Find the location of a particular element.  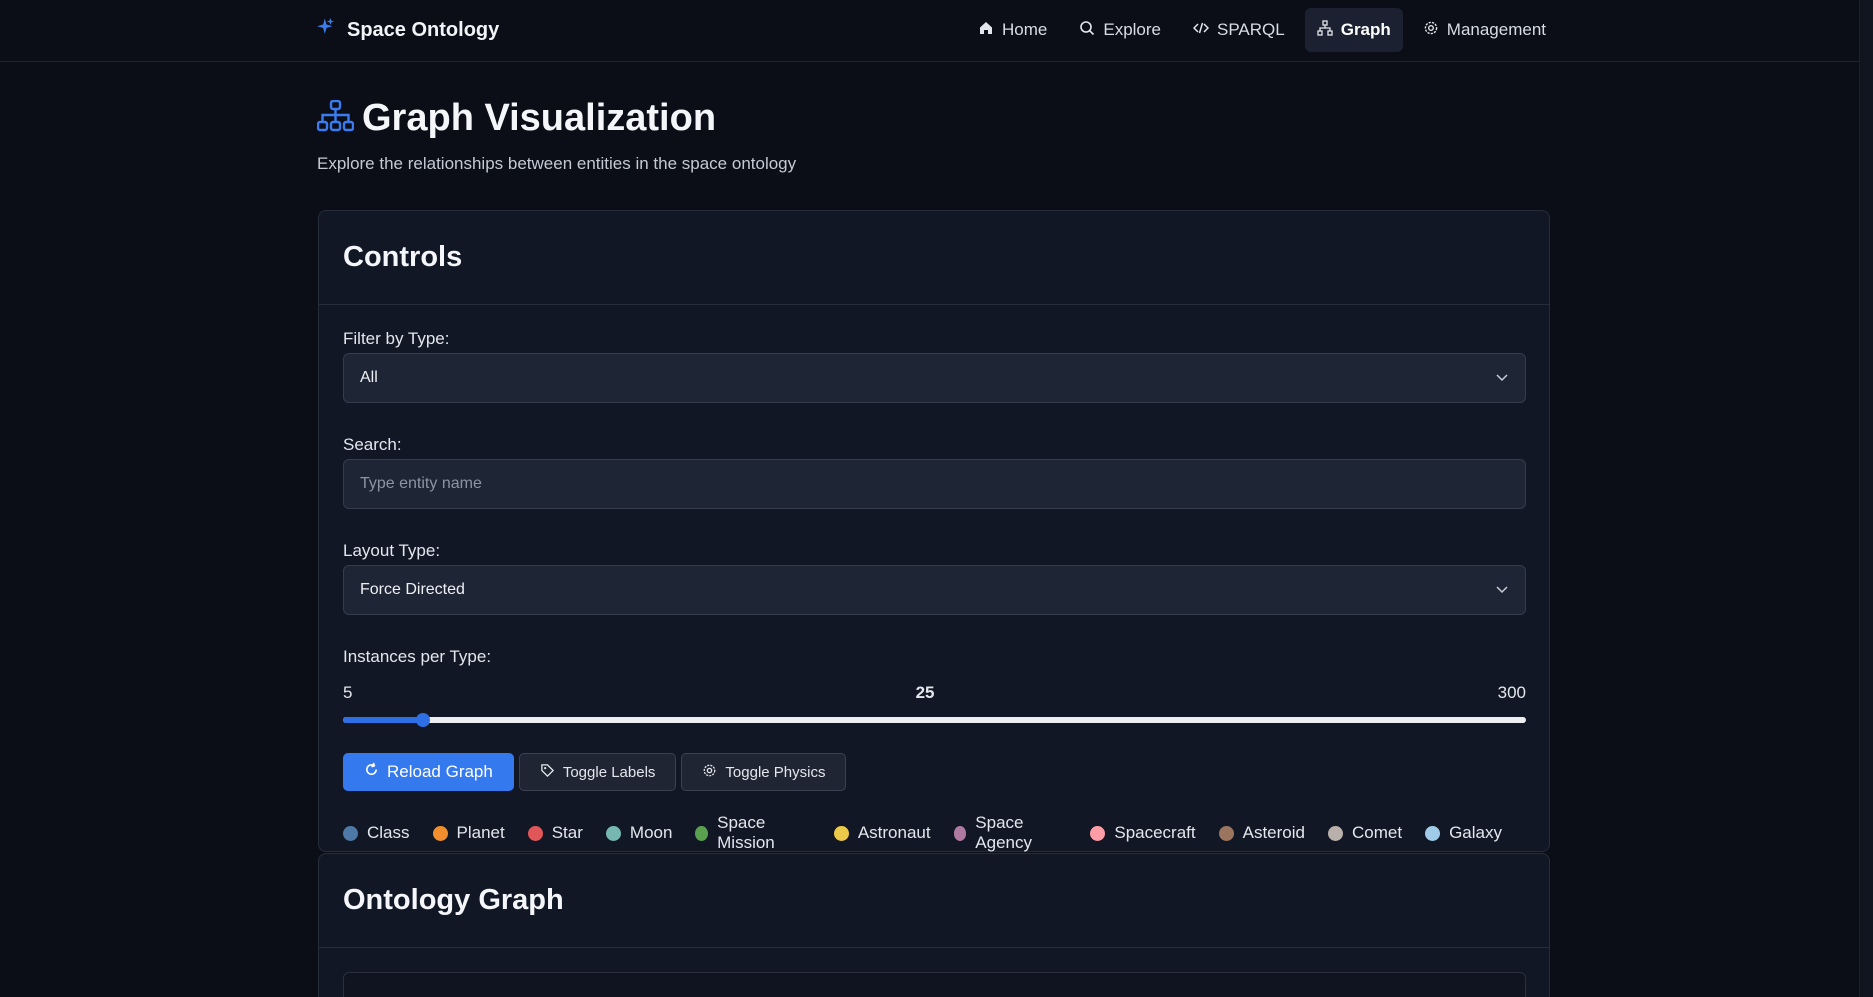

navbar: Space Ontology Home Explore SPARQL Graph is located at coordinates (929, 31).